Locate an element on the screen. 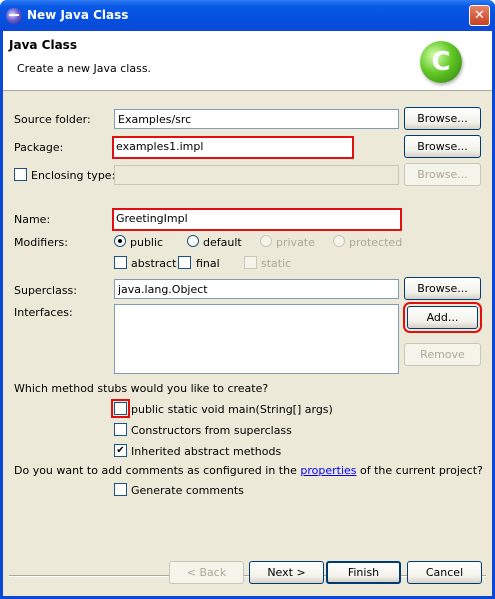  interfaces-label: Interfaces: is located at coordinates (43, 312).